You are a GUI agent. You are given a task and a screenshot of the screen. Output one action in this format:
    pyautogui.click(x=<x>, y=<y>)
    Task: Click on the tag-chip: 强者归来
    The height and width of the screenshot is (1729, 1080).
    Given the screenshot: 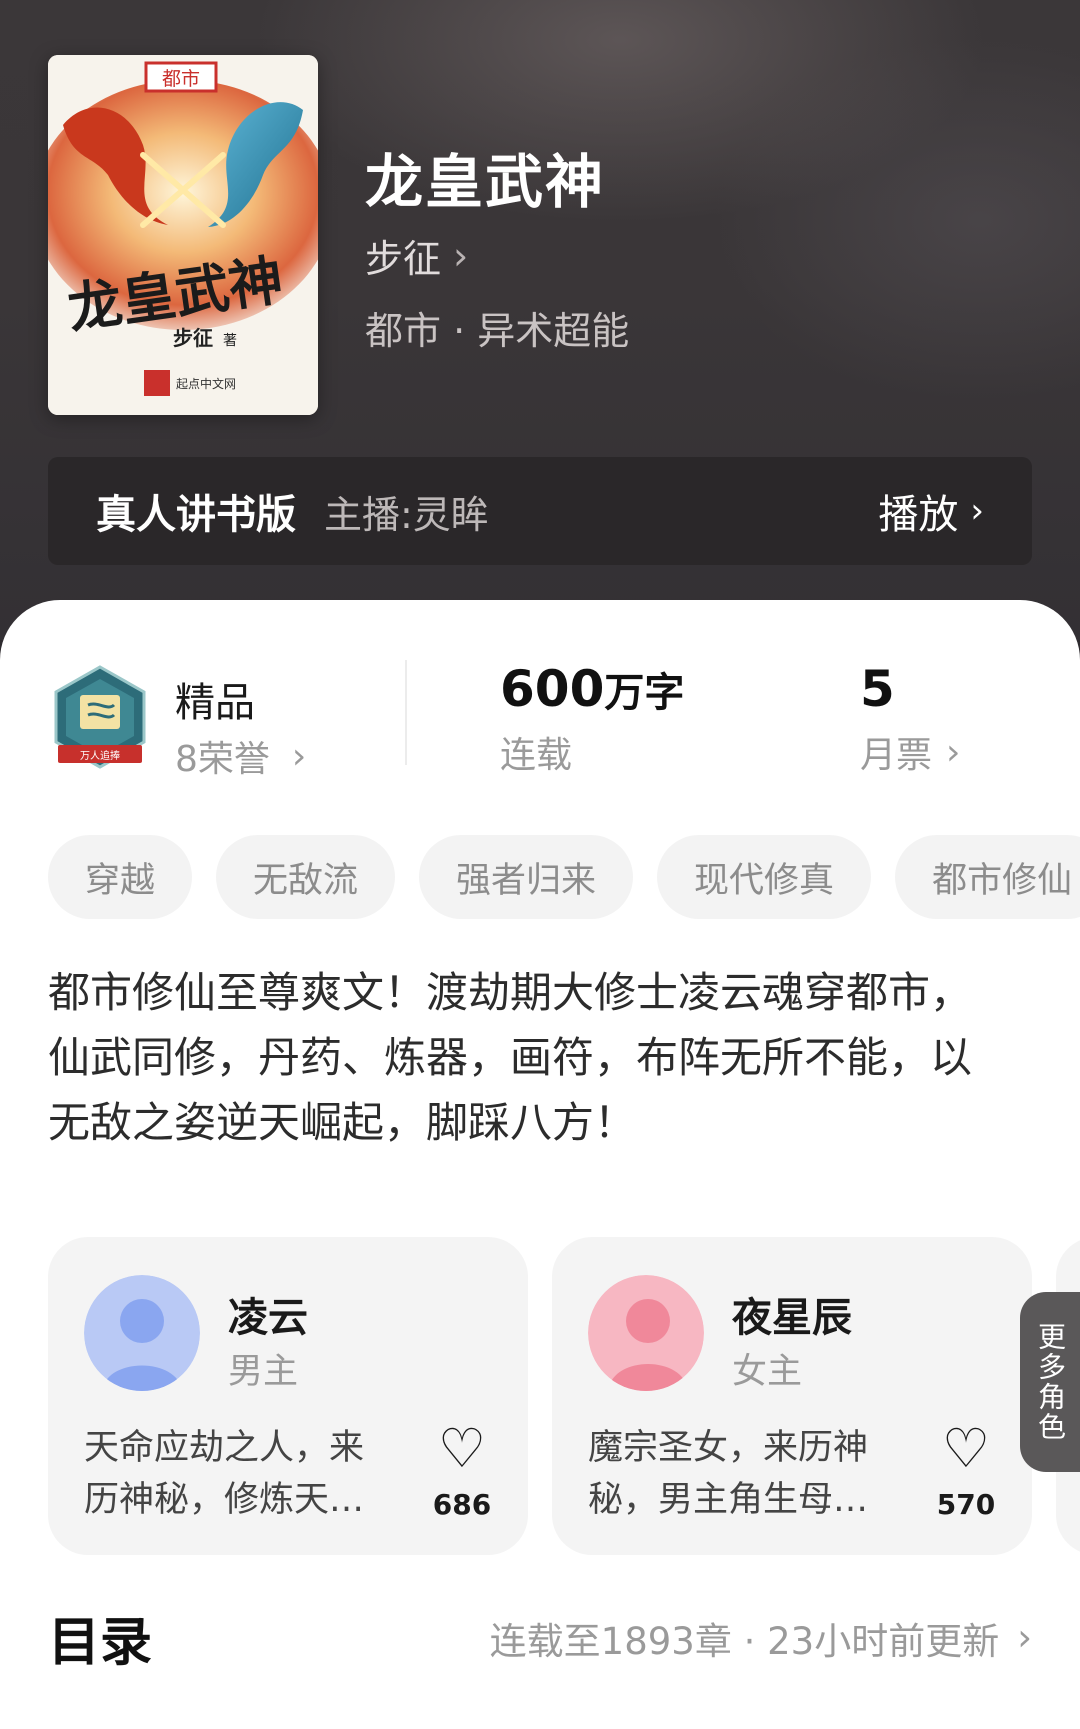 What is the action you would take?
    pyautogui.click(x=526, y=877)
    